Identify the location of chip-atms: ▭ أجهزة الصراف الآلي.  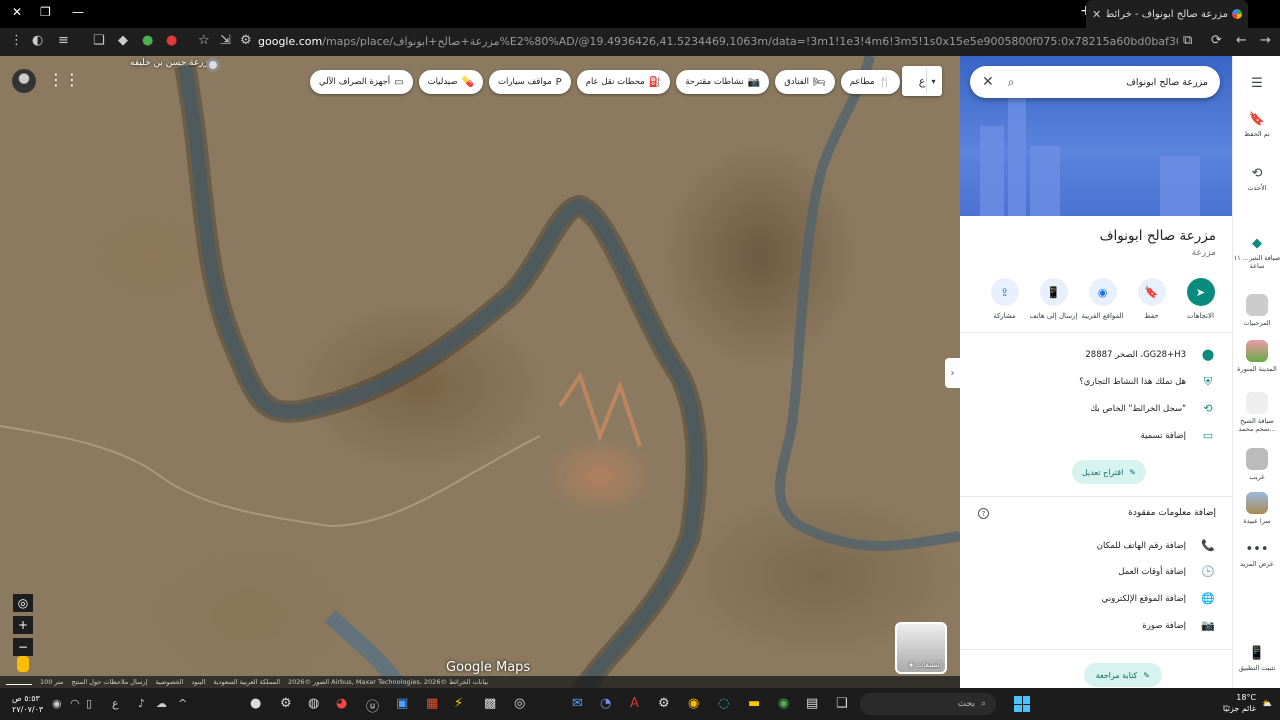
(361, 82).